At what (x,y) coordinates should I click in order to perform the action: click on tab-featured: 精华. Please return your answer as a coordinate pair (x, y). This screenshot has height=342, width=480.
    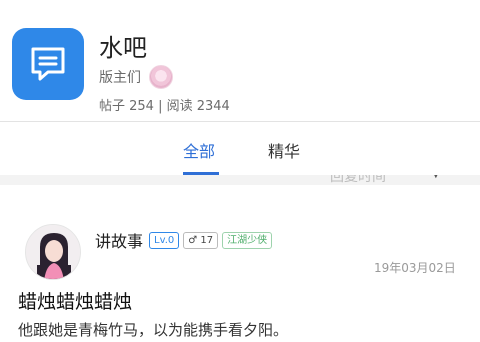
    Looking at the image, I should click on (284, 150).